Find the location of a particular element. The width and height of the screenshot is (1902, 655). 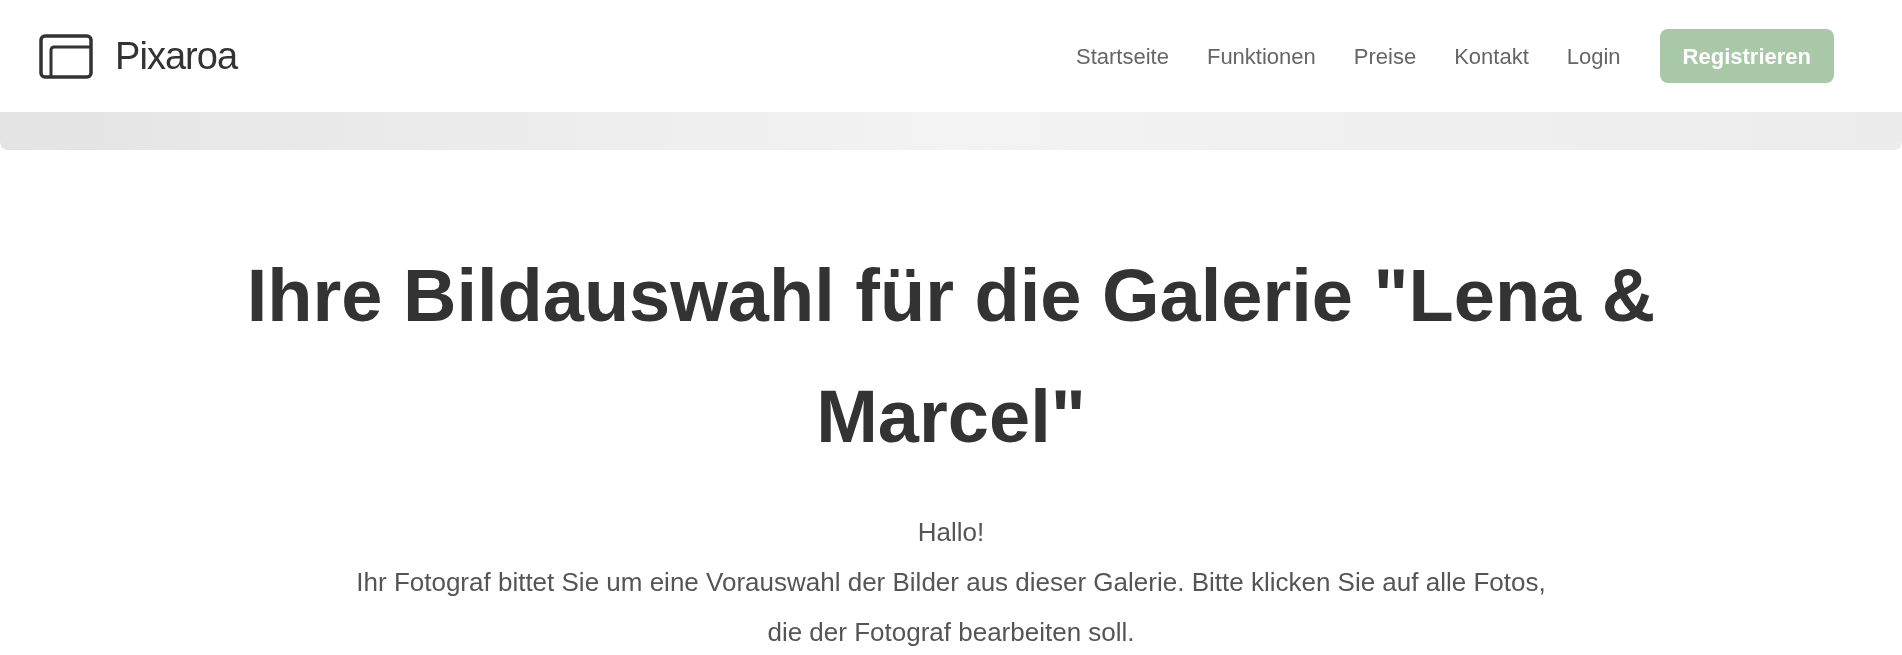

greeting-text: Hallo! is located at coordinates (951, 532).